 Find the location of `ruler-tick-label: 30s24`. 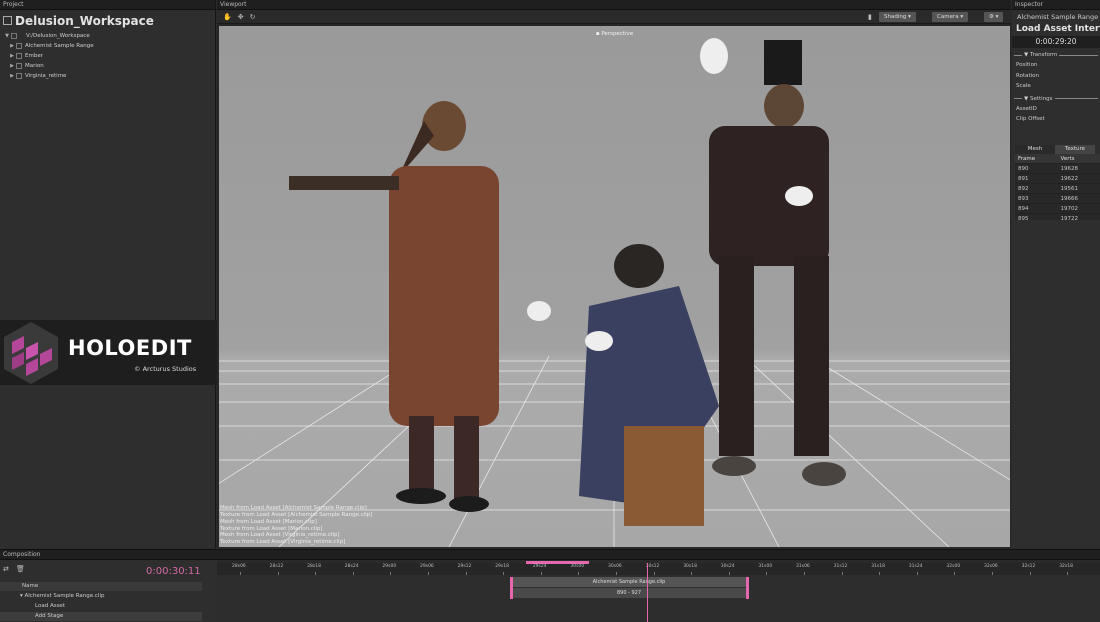

ruler-tick-label: 30s24 is located at coordinates (727, 566).